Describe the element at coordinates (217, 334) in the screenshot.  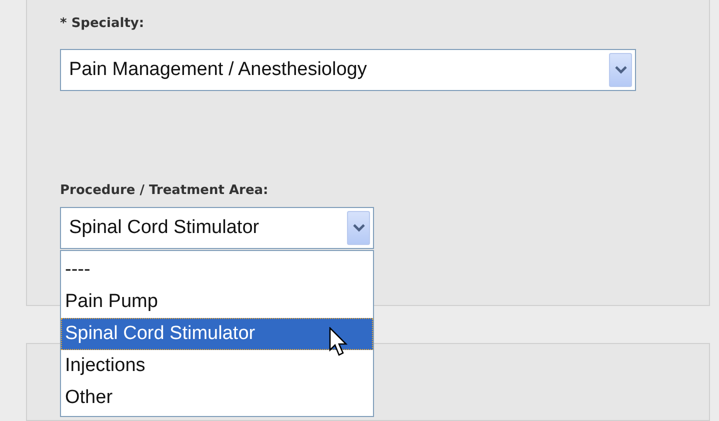
I see `dropdown-option: Spinal Cord Stimulator` at that location.